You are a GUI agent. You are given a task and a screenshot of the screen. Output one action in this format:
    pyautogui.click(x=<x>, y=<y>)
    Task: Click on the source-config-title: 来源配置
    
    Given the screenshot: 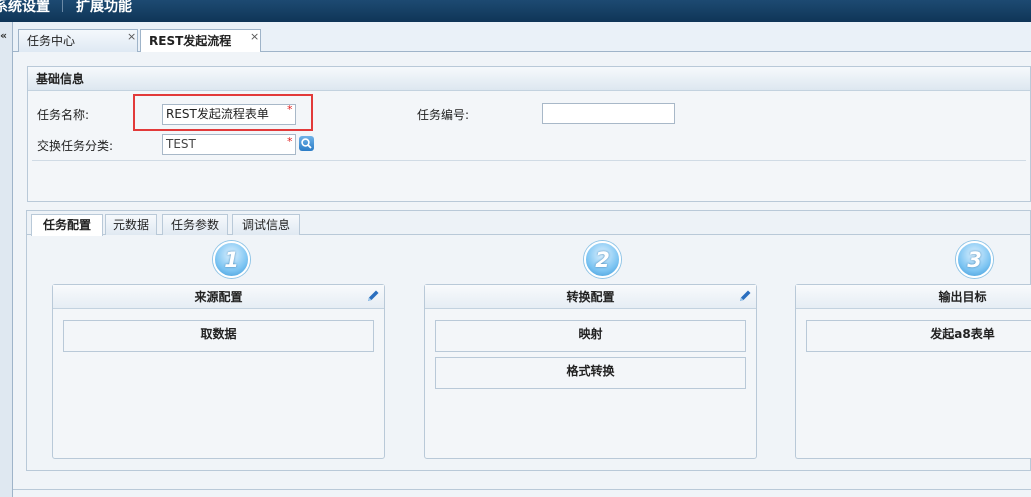 What is the action you would take?
    pyautogui.click(x=218, y=297)
    